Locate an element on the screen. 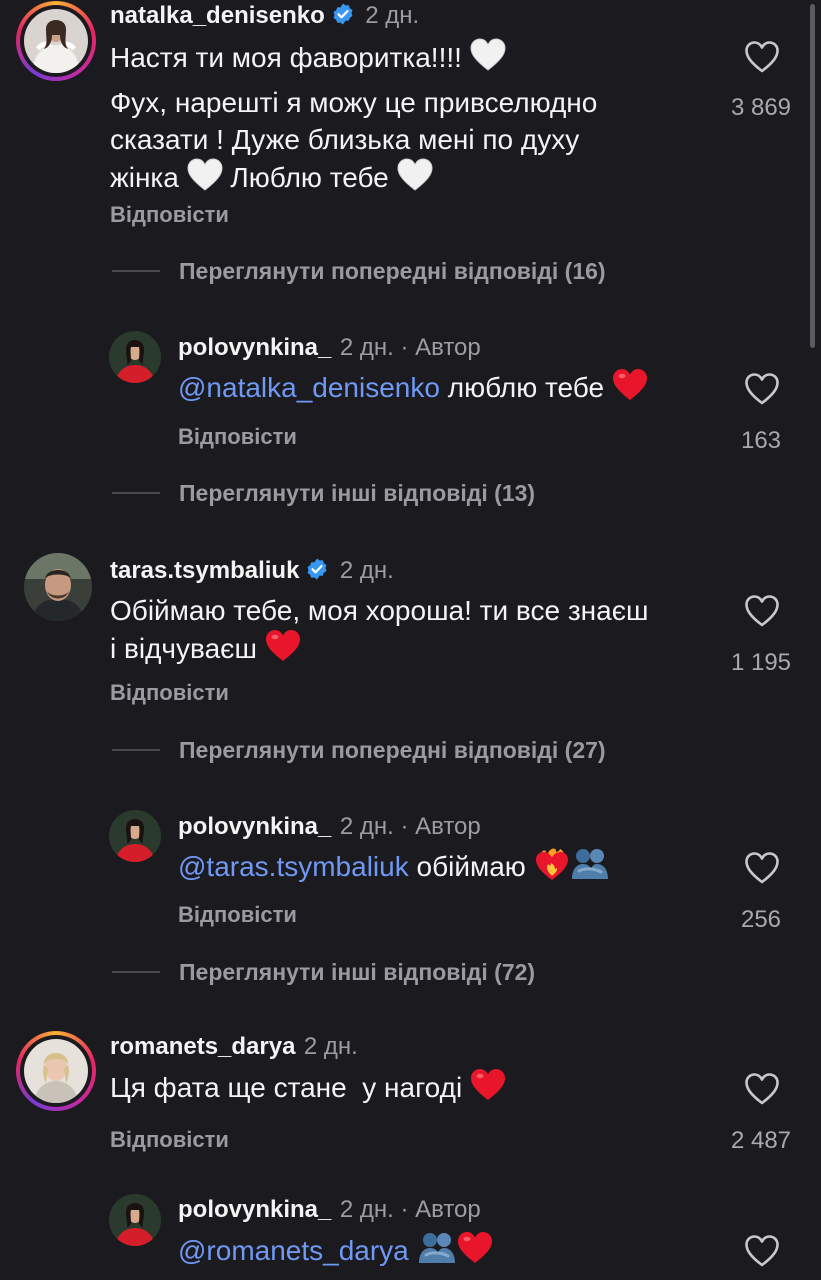 This screenshot has height=1280, width=821. comment-text: Ця фата ще стане у нагоді is located at coordinates (415, 1087).